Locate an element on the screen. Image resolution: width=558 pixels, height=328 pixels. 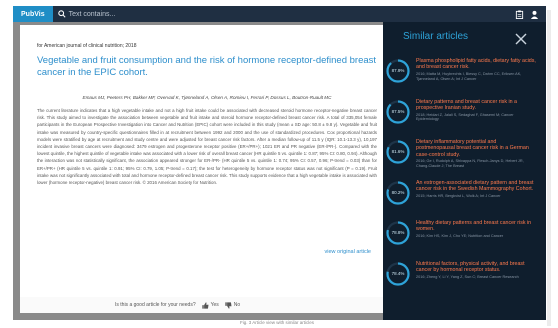
no-label: No is located at coordinates (237, 305).